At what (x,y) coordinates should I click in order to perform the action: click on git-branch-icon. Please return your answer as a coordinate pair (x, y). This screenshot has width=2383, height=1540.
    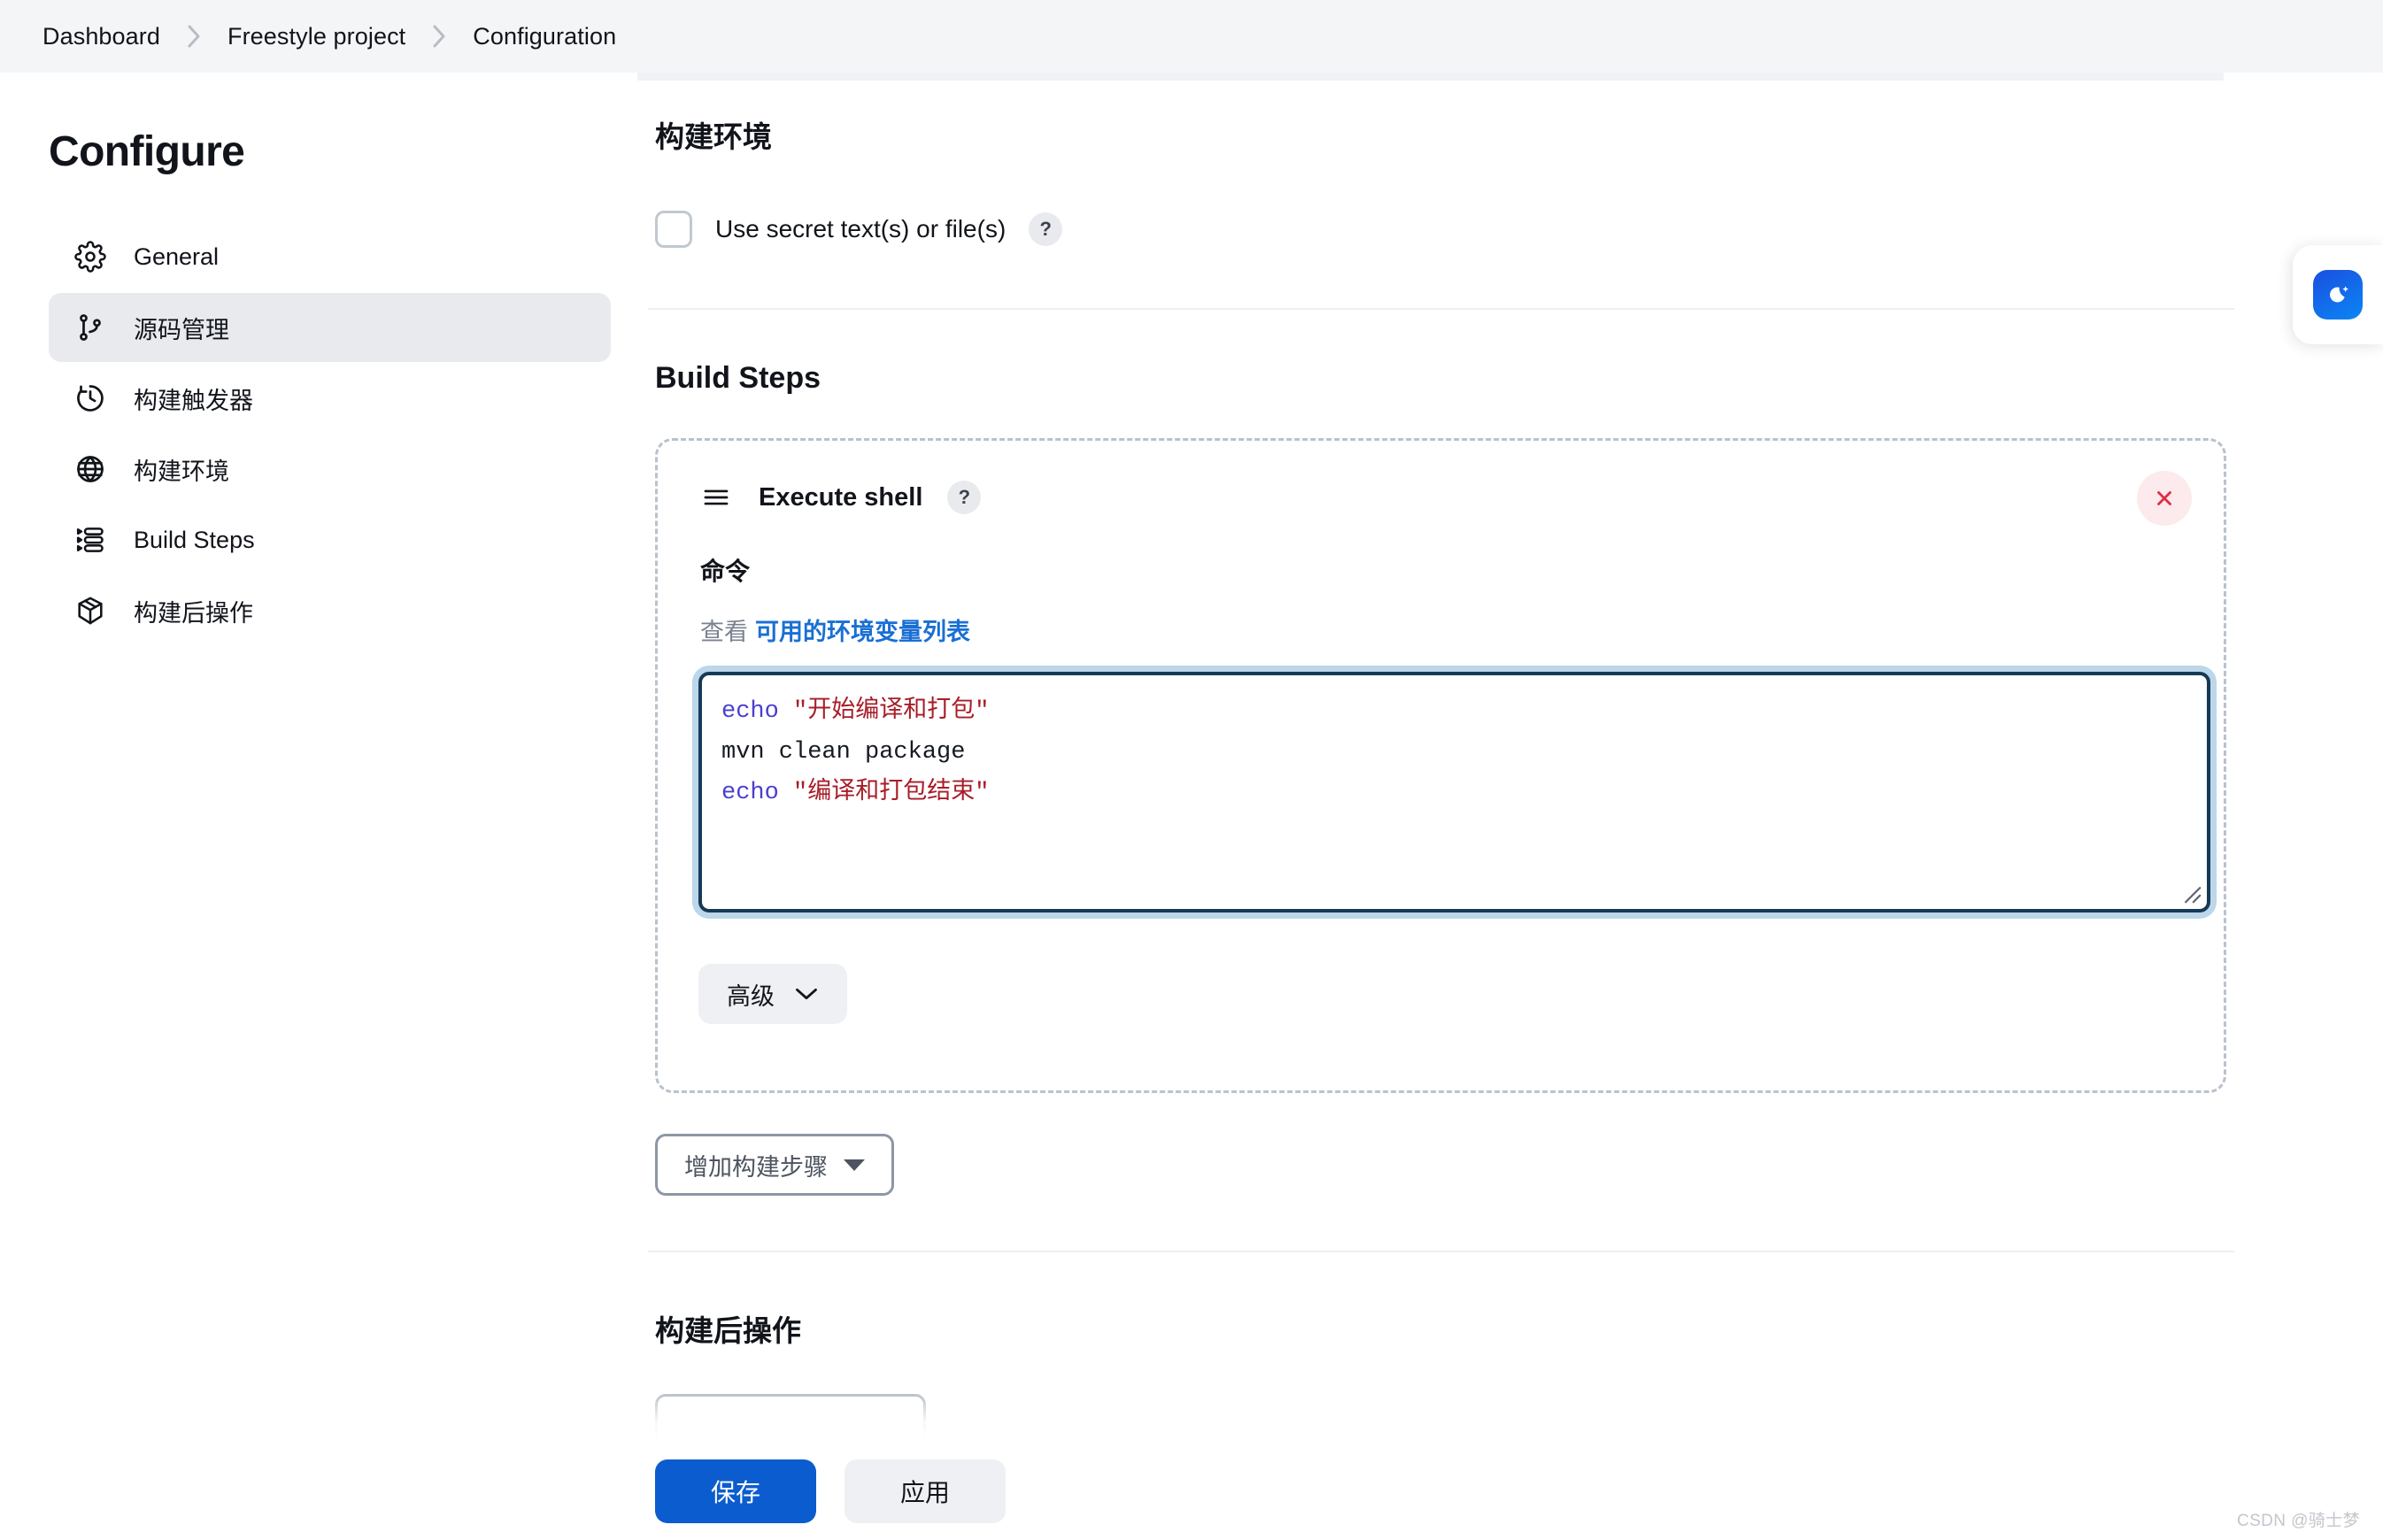
    Looking at the image, I should click on (90, 327).